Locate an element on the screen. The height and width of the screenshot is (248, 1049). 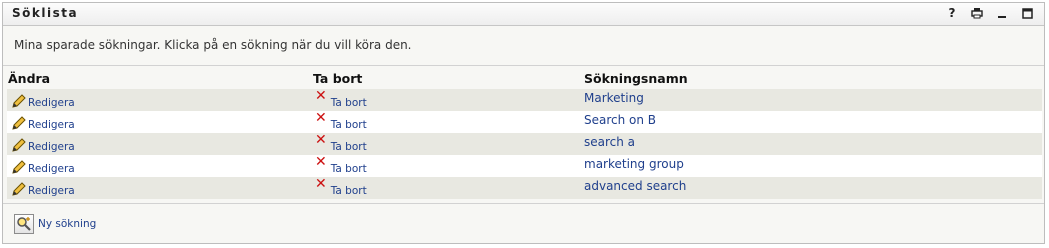
header-delete: Ta bort is located at coordinates (338, 78).